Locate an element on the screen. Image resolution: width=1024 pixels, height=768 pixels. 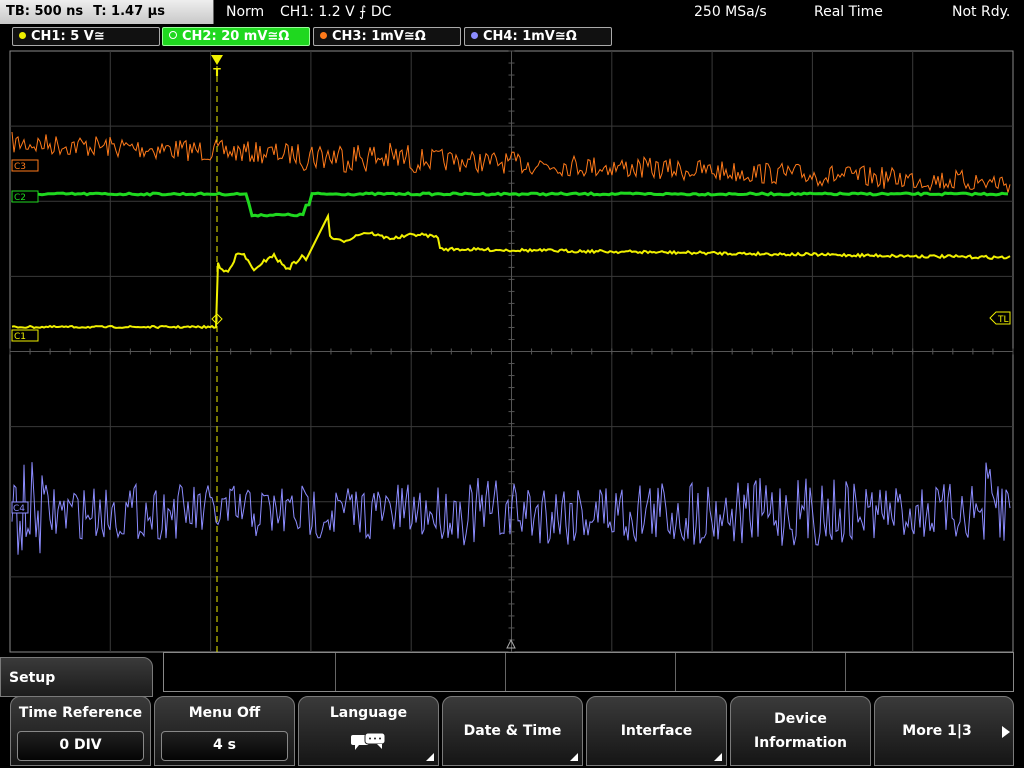
time-reference-value: 0 DIV is located at coordinates (80, 746).